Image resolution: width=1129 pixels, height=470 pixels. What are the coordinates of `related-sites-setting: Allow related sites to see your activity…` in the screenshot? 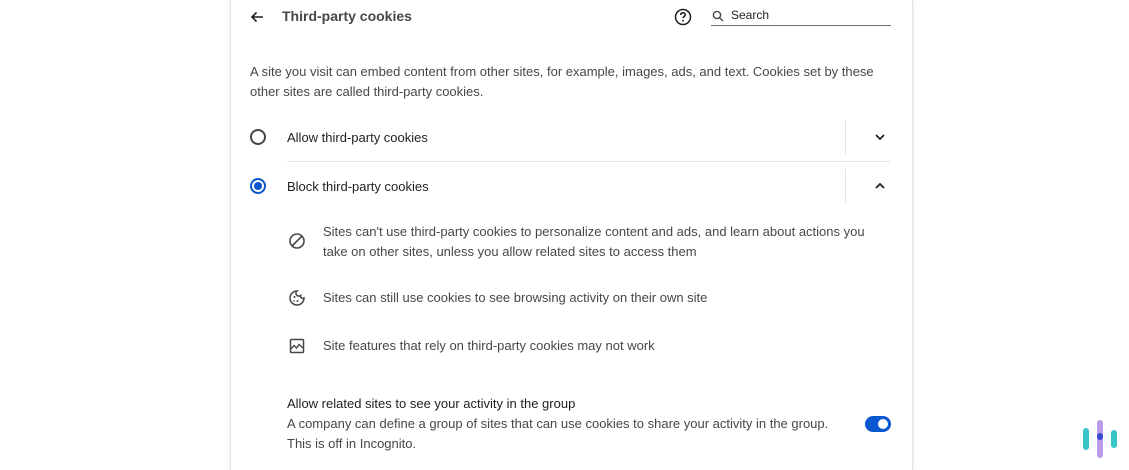 It's located at (589, 426).